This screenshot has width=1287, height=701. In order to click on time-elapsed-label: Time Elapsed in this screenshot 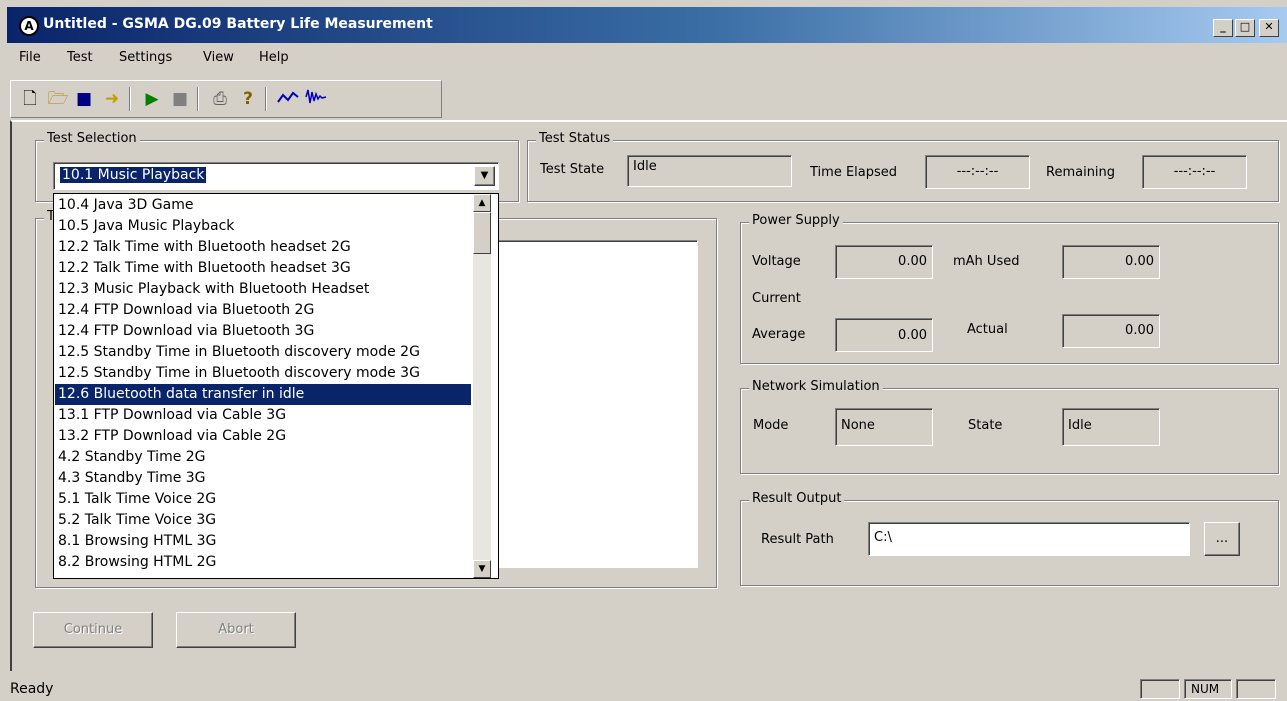, I will do `click(854, 172)`.